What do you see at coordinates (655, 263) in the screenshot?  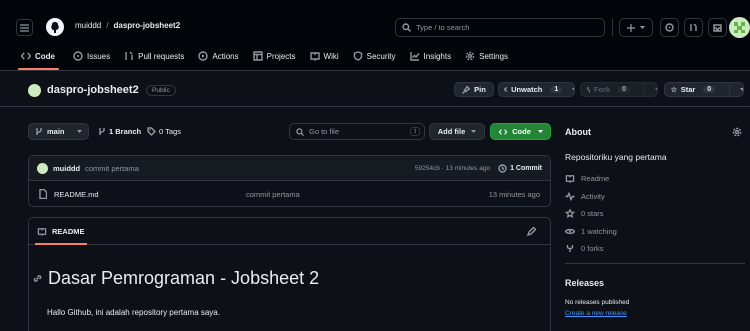 I see `sidebar-divider` at bounding box center [655, 263].